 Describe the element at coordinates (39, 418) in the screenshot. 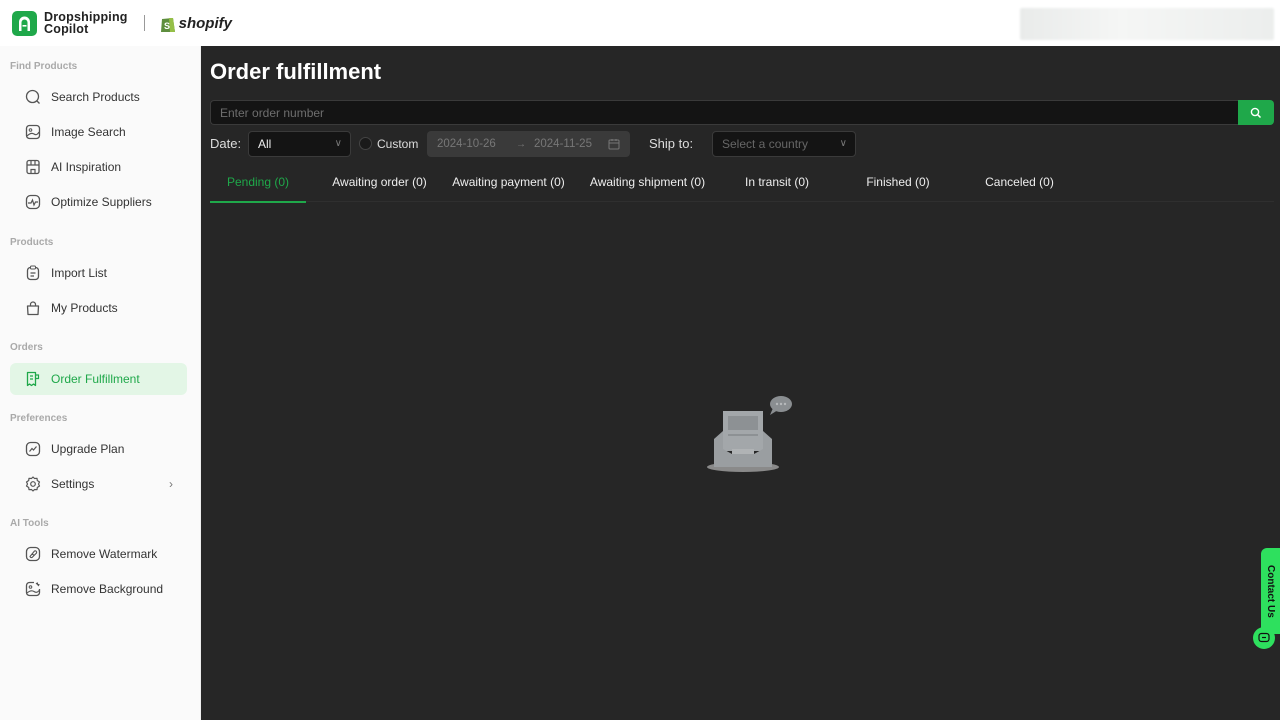

I see `section-preferences: Preferences` at that location.